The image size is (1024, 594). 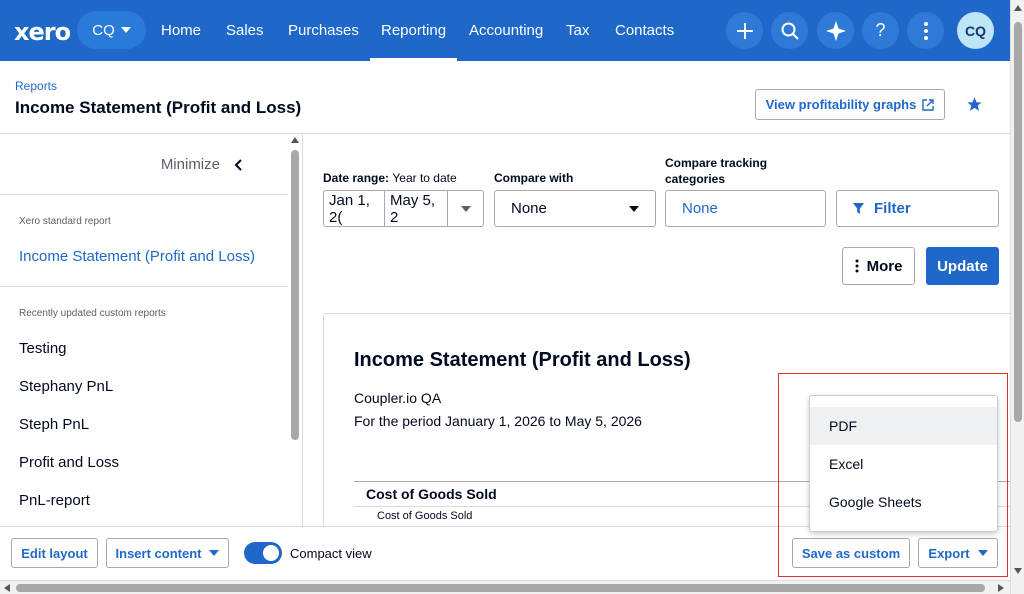 I want to click on vertical-scroll-thumb, so click(x=1018, y=222).